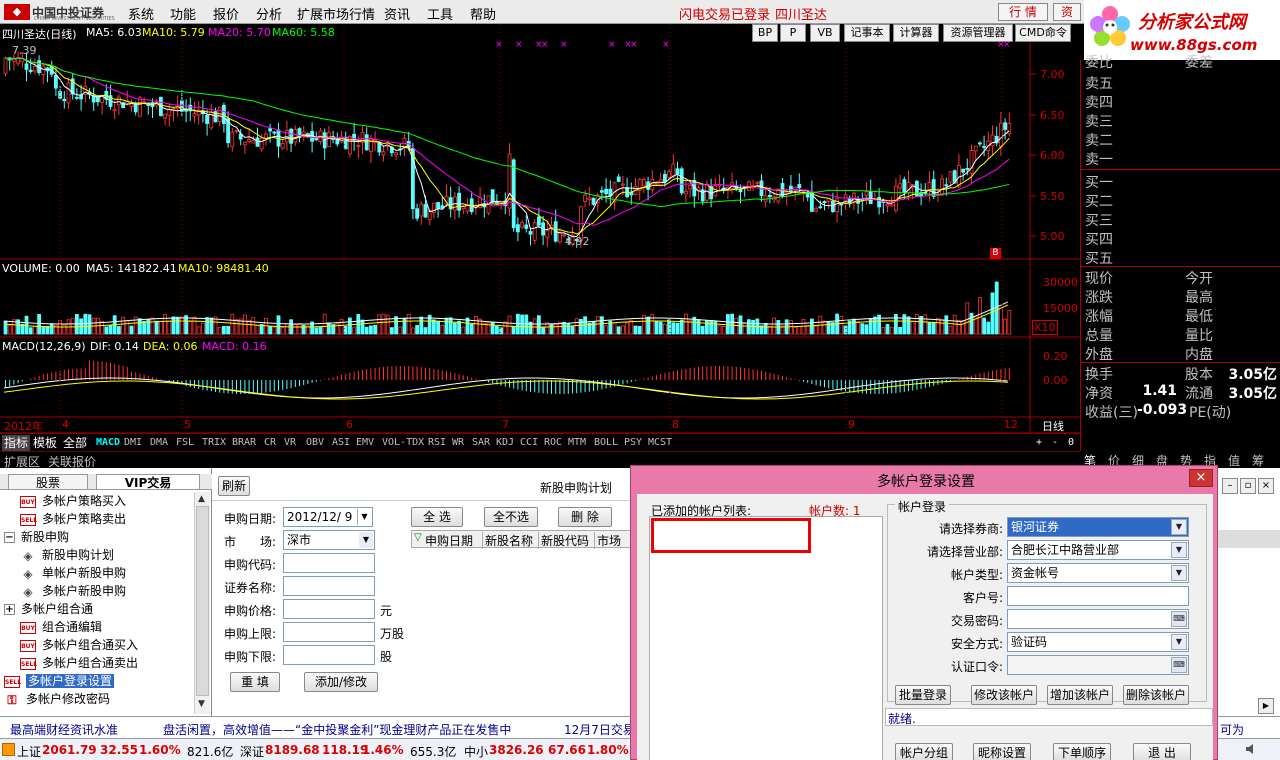 The width and height of the screenshot is (1280, 760). Describe the element at coordinates (336, 13) in the screenshot. I see `menu-ext-market: 扩展市场行情` at that location.